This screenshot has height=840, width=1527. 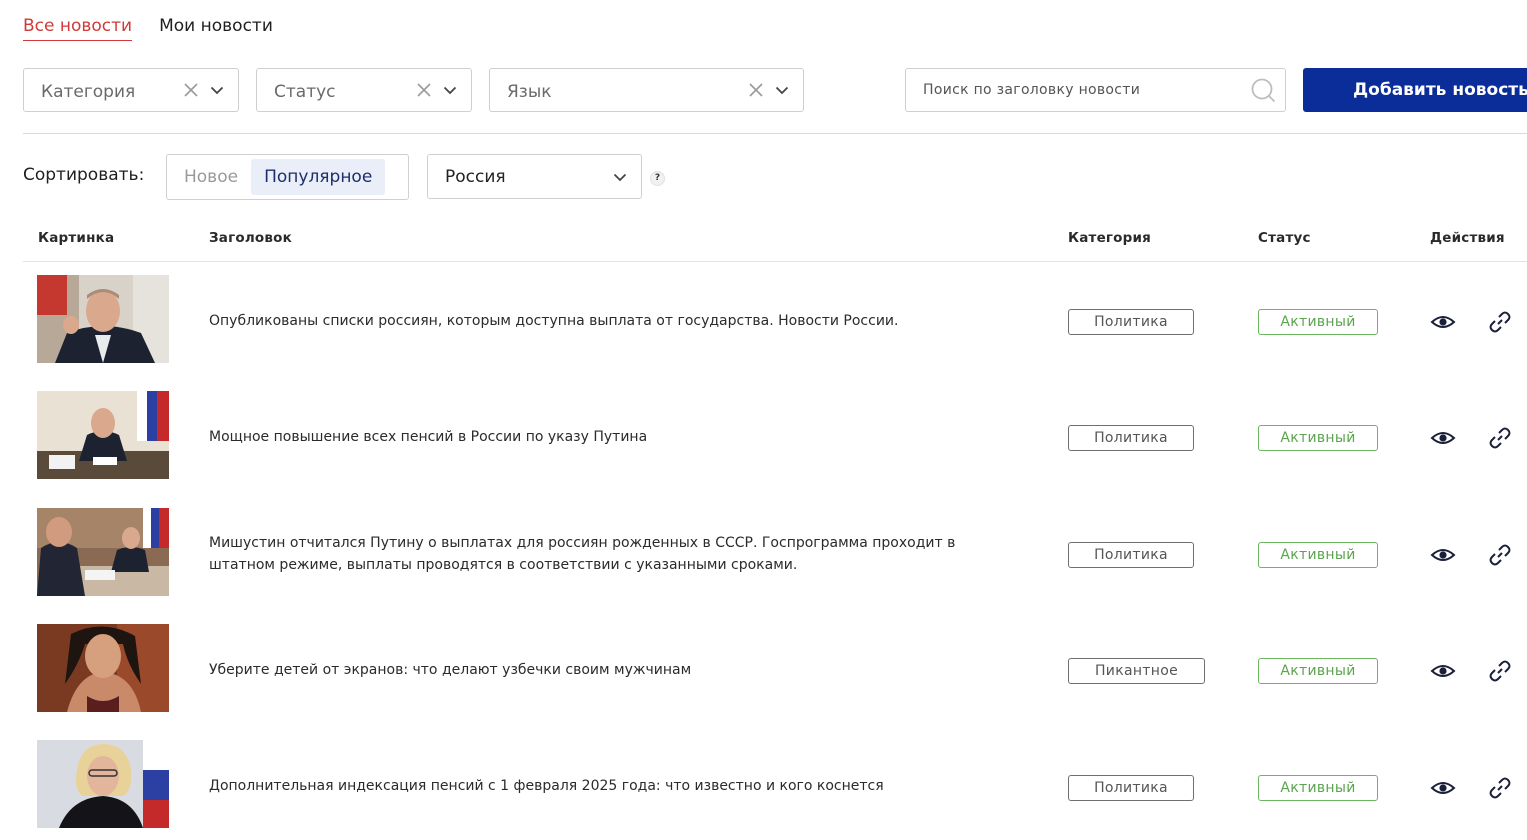 What do you see at coordinates (475, 176) in the screenshot?
I see `region-select-value: Россия` at bounding box center [475, 176].